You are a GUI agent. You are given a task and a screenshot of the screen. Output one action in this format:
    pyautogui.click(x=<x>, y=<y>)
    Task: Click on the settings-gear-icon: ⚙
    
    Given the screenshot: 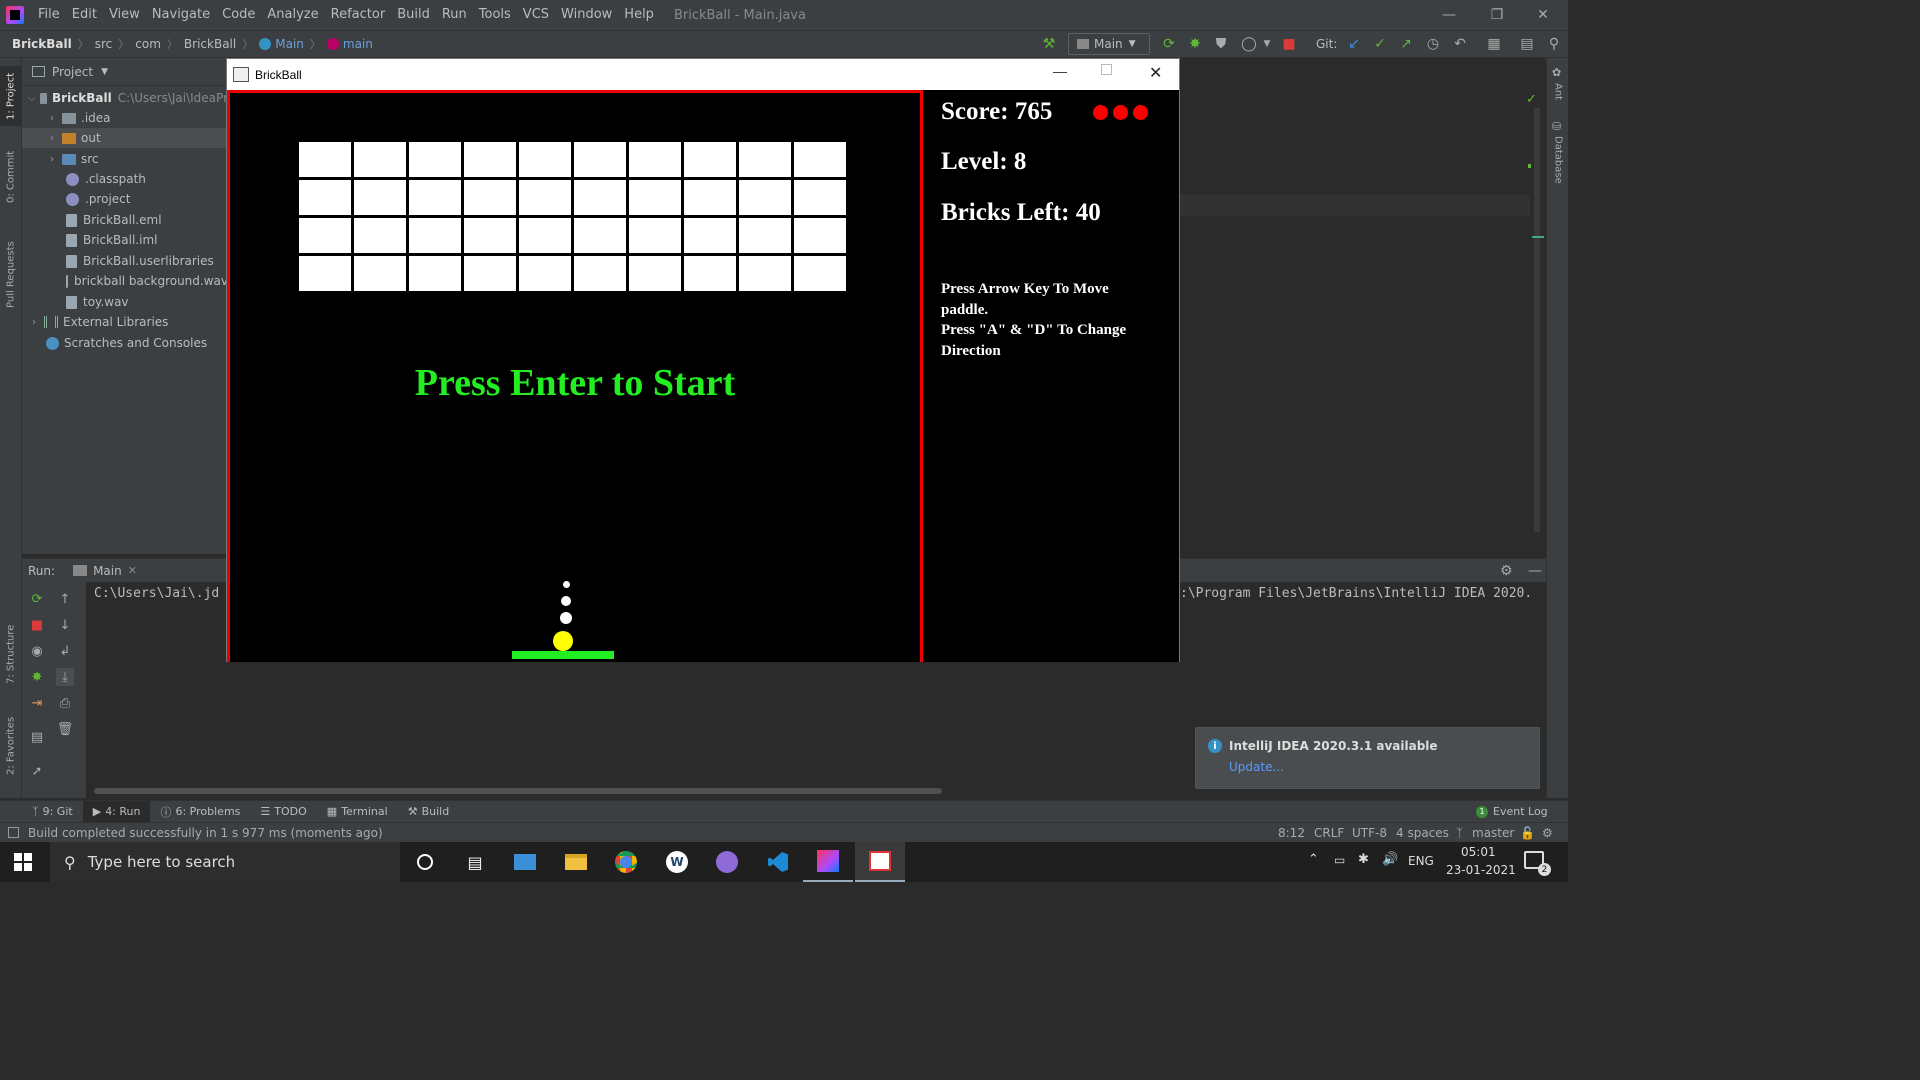 What is the action you would take?
    pyautogui.click(x=1506, y=571)
    